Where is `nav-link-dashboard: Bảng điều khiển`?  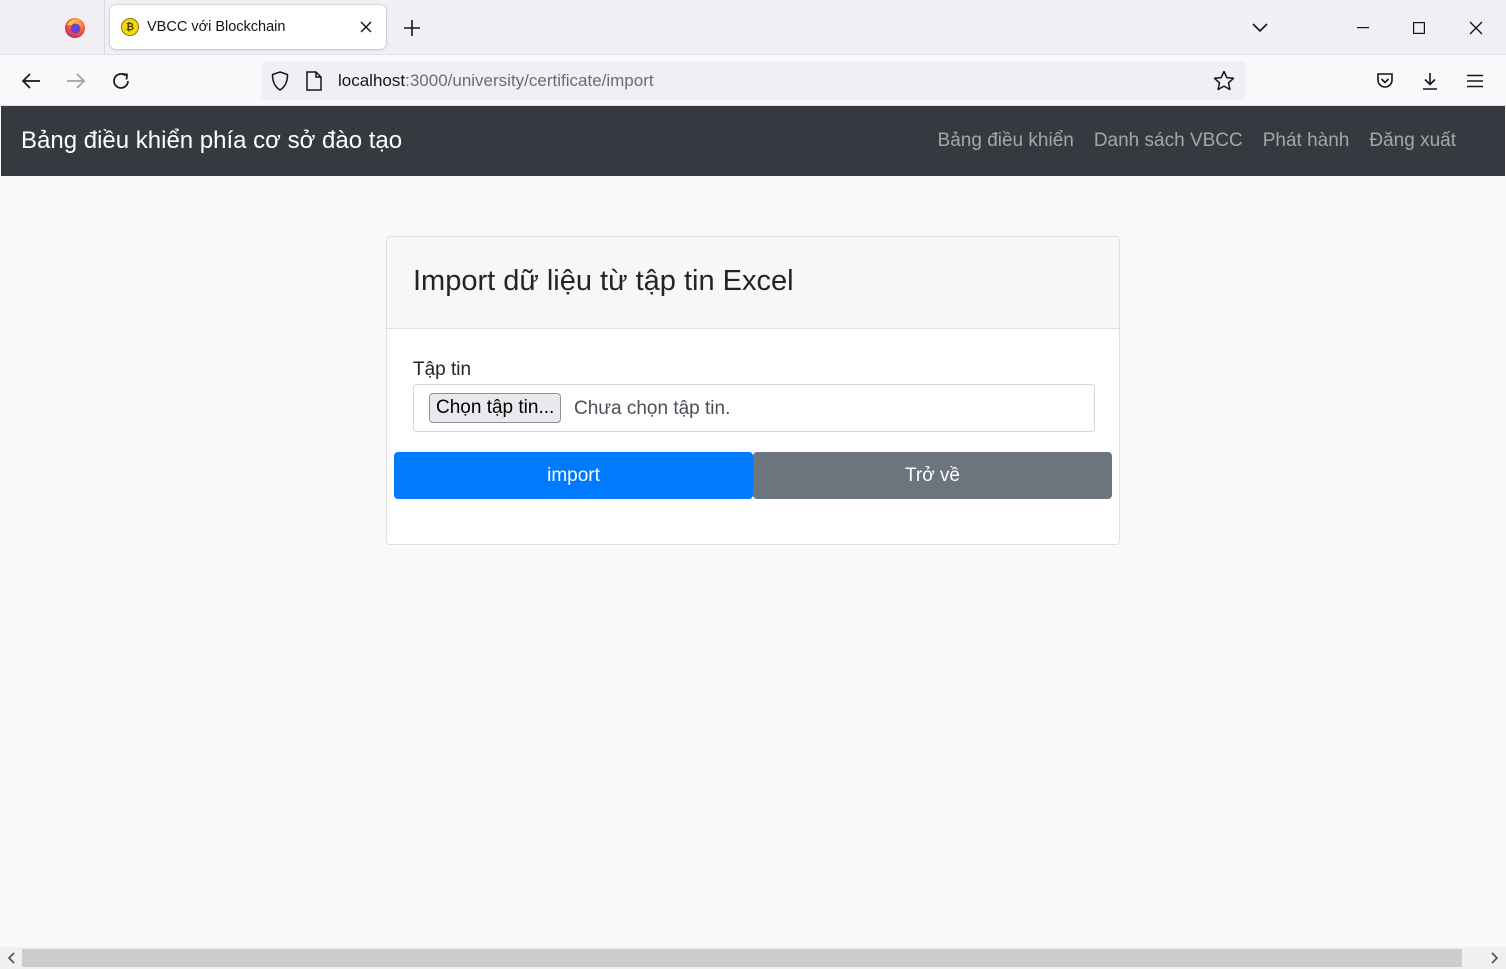 nav-link-dashboard: Bảng điều khiển is located at coordinates (1006, 141).